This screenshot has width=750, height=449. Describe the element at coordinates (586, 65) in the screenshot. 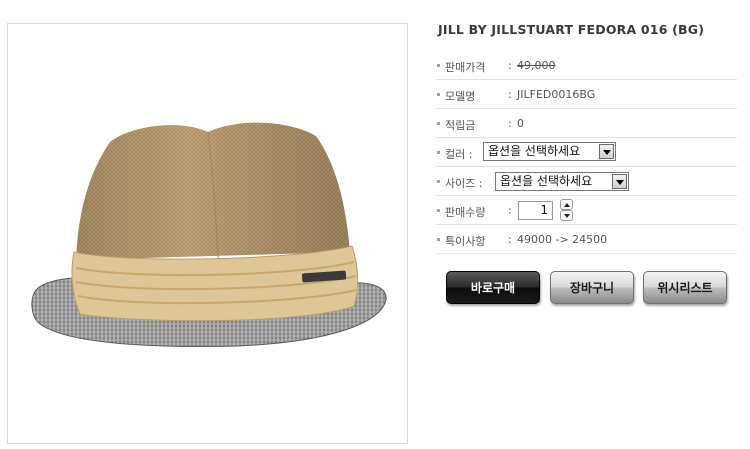

I see `price-row: 판매가격 : 49,000` at that location.